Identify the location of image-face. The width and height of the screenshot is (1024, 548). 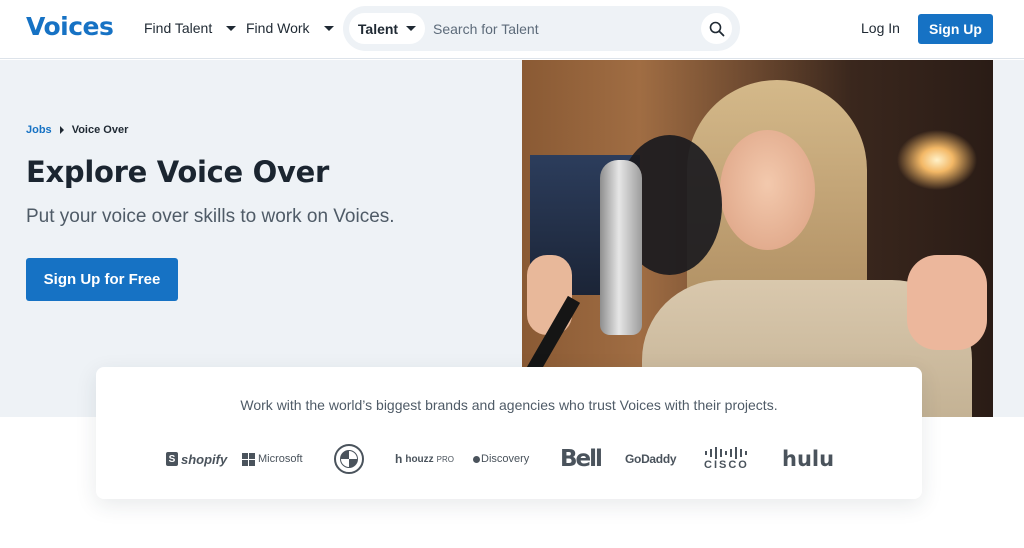
(767, 190).